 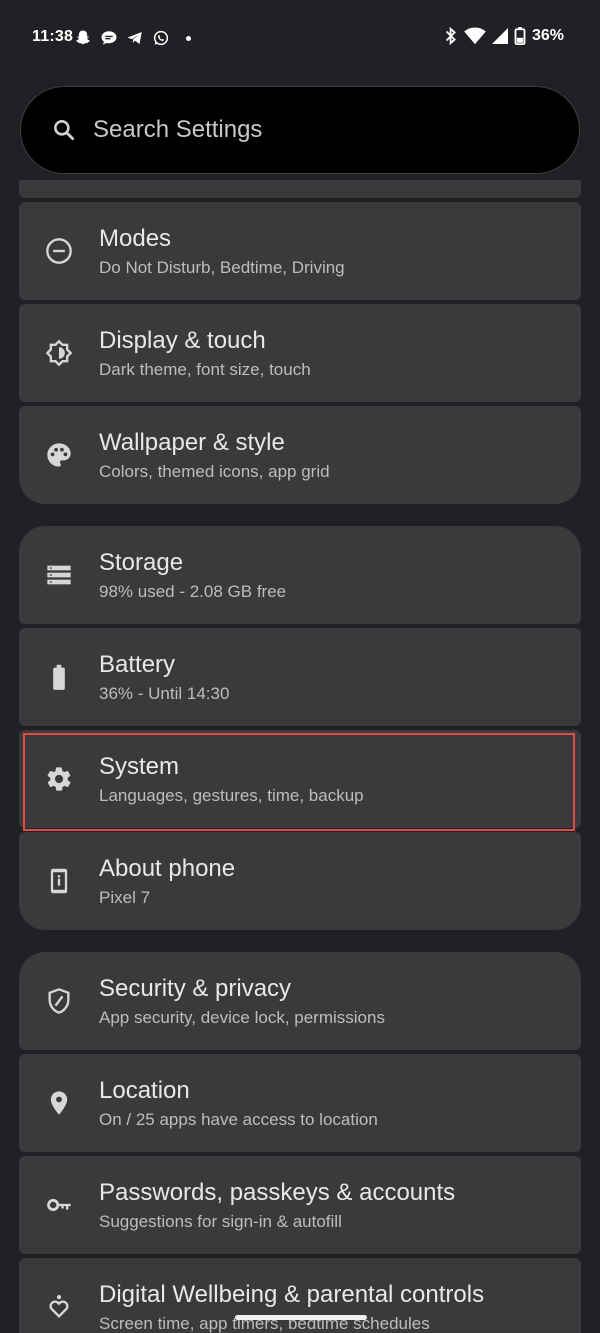 What do you see at coordinates (300, 189) in the screenshot?
I see `previous-card-edge` at bounding box center [300, 189].